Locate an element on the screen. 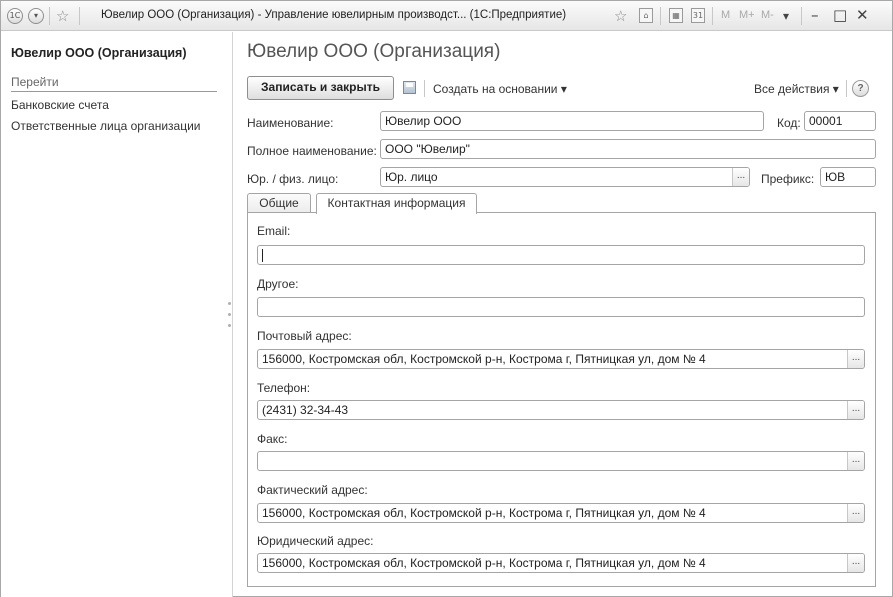 Image resolution: width=893 pixels, height=597 pixels. create-based-on-button: Создать на основании ▾ is located at coordinates (500, 89).